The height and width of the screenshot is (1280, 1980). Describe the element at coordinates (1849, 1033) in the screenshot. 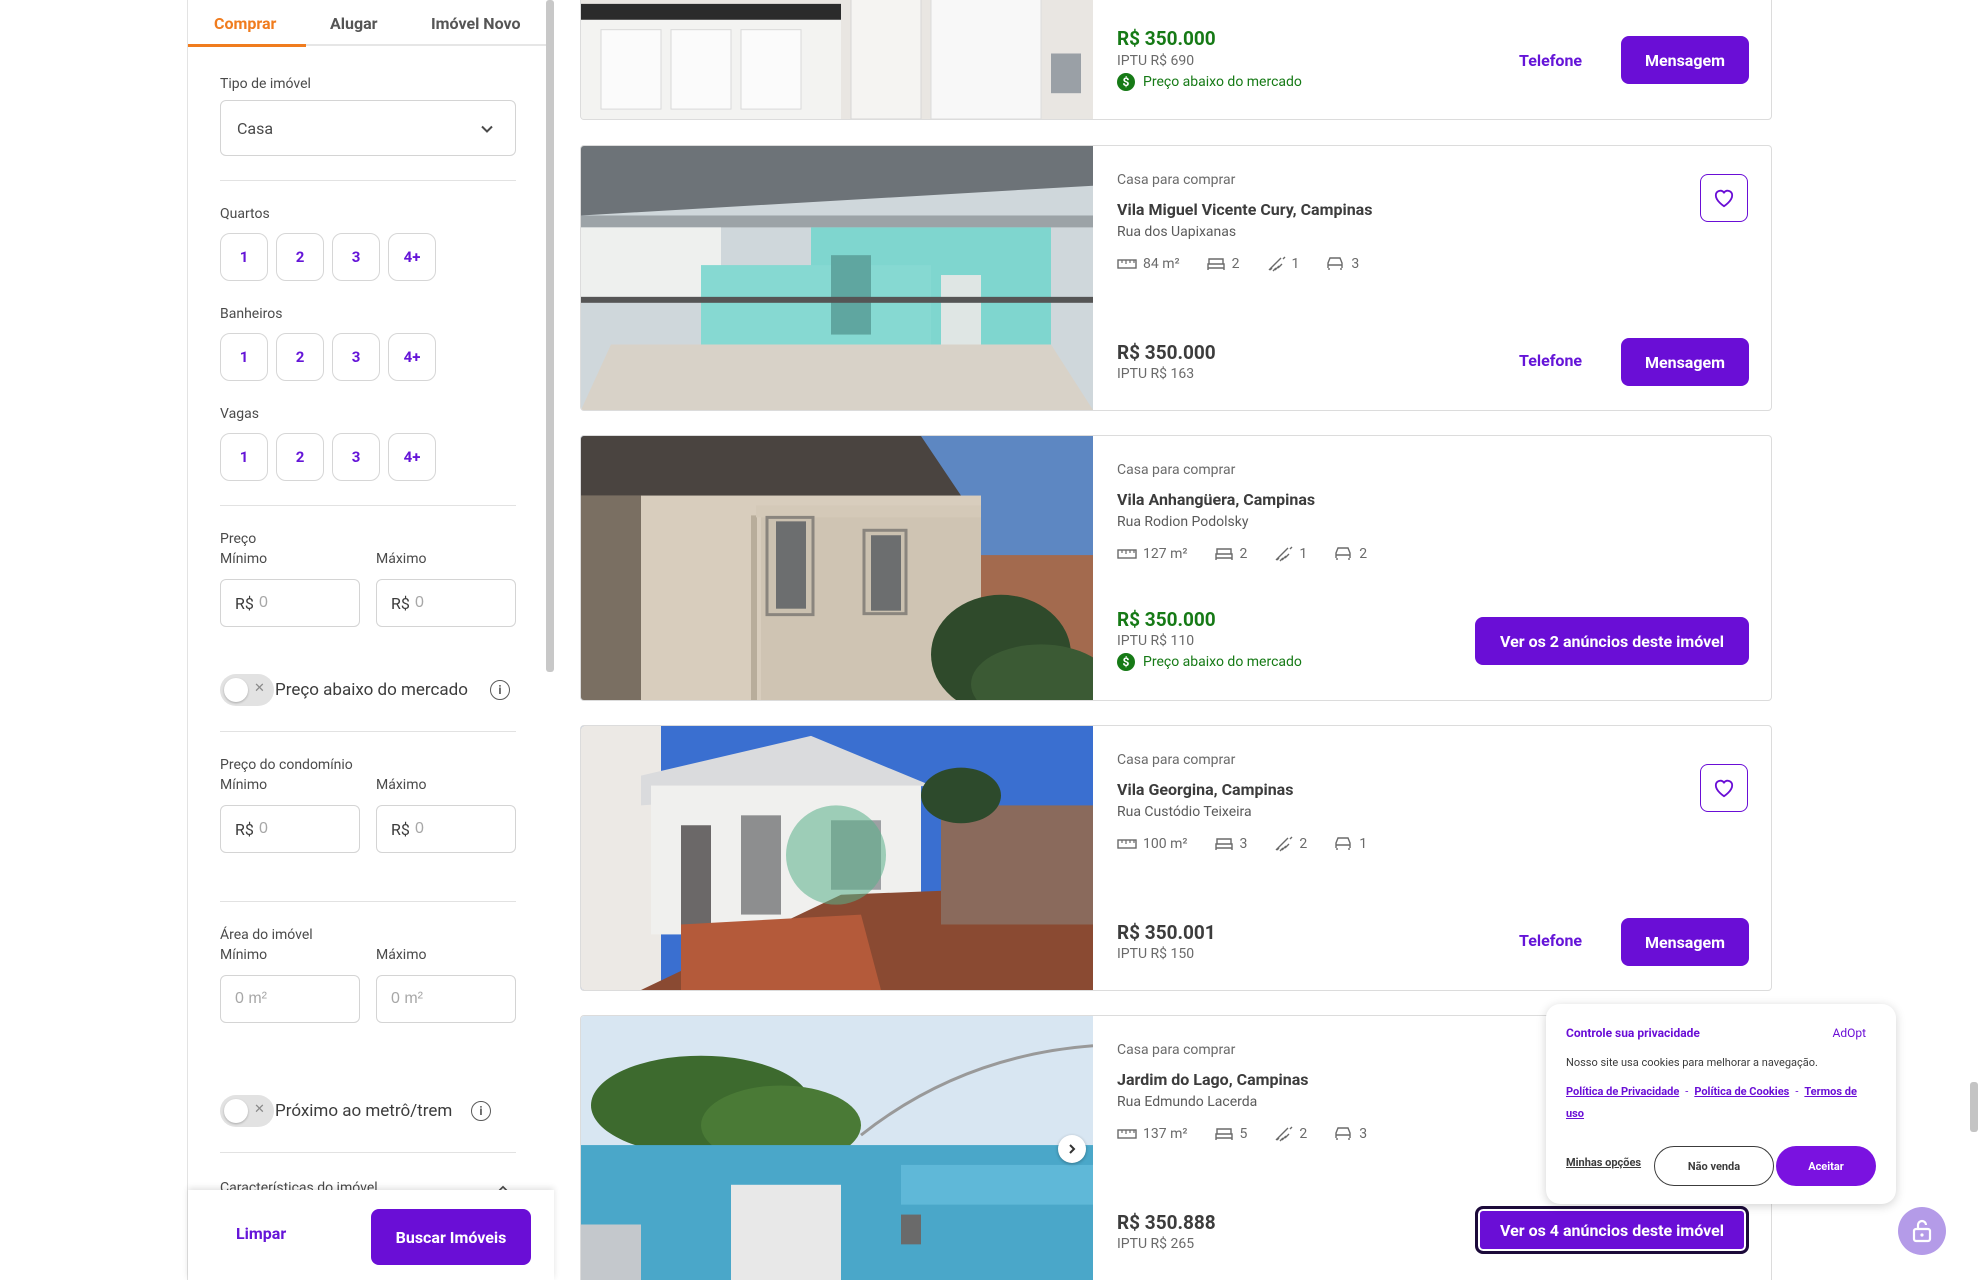

I see `privacy-brand: AdOpt` at that location.